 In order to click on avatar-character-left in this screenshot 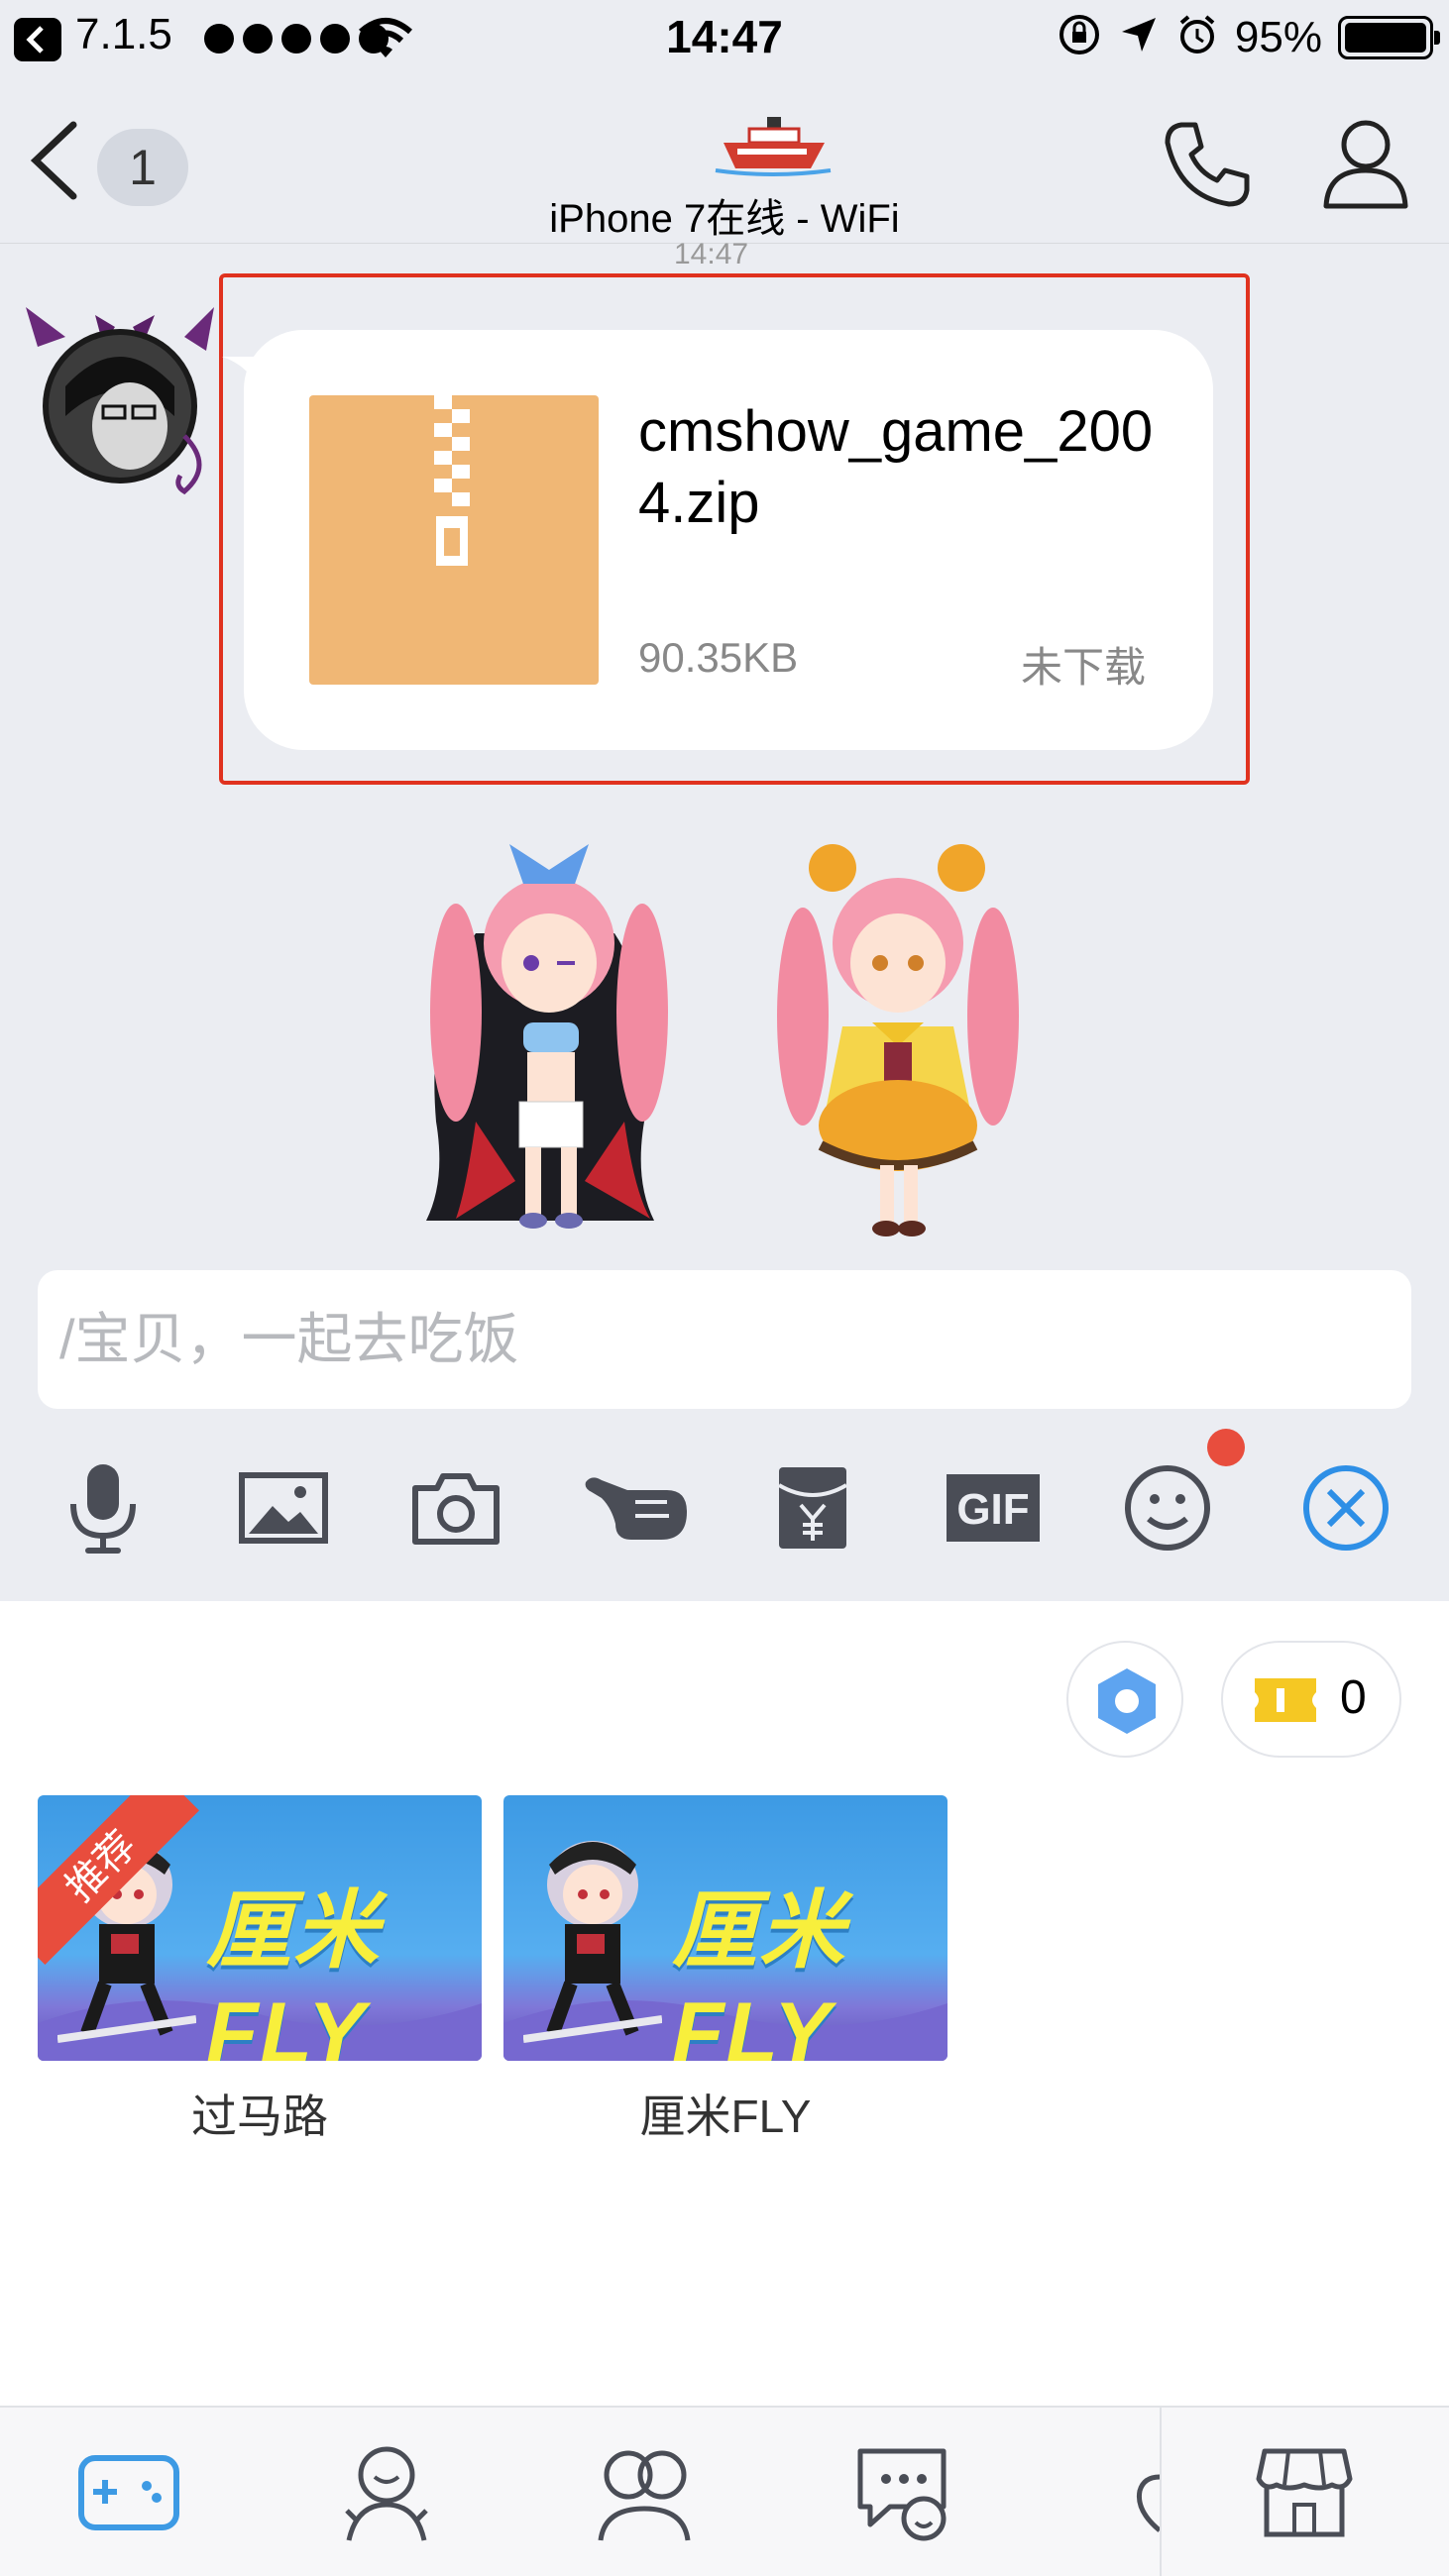, I will do `click(550, 1035)`.